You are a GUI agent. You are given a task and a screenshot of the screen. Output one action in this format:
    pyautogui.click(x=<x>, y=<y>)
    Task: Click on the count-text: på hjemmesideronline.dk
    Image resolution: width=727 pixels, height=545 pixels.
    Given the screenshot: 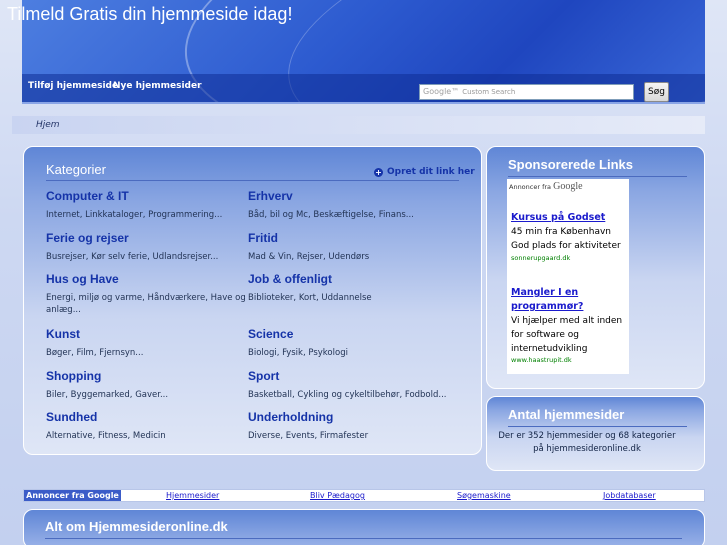 What is the action you would take?
    pyautogui.click(x=587, y=449)
    